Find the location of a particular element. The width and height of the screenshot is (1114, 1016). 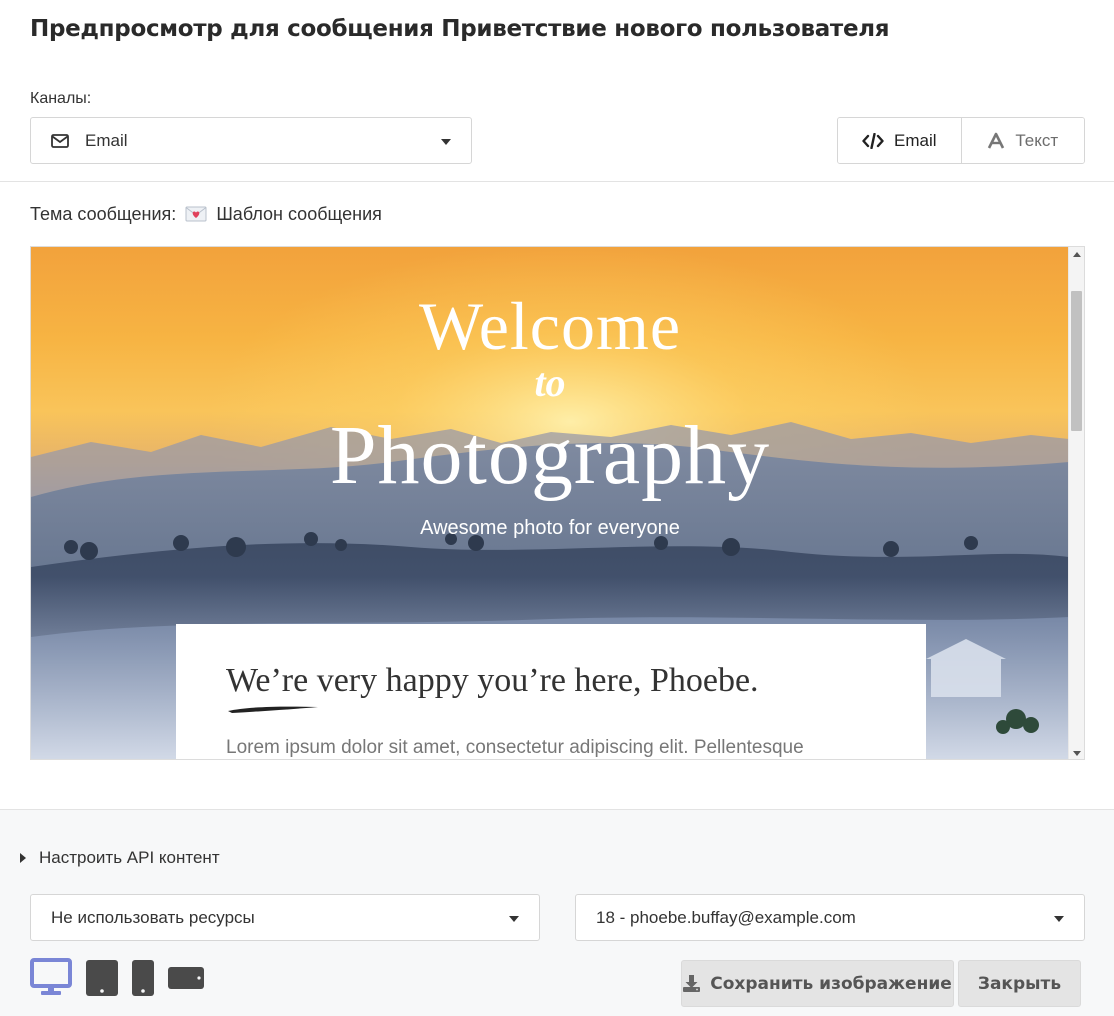

envelope-icon is located at coordinates (60, 140).